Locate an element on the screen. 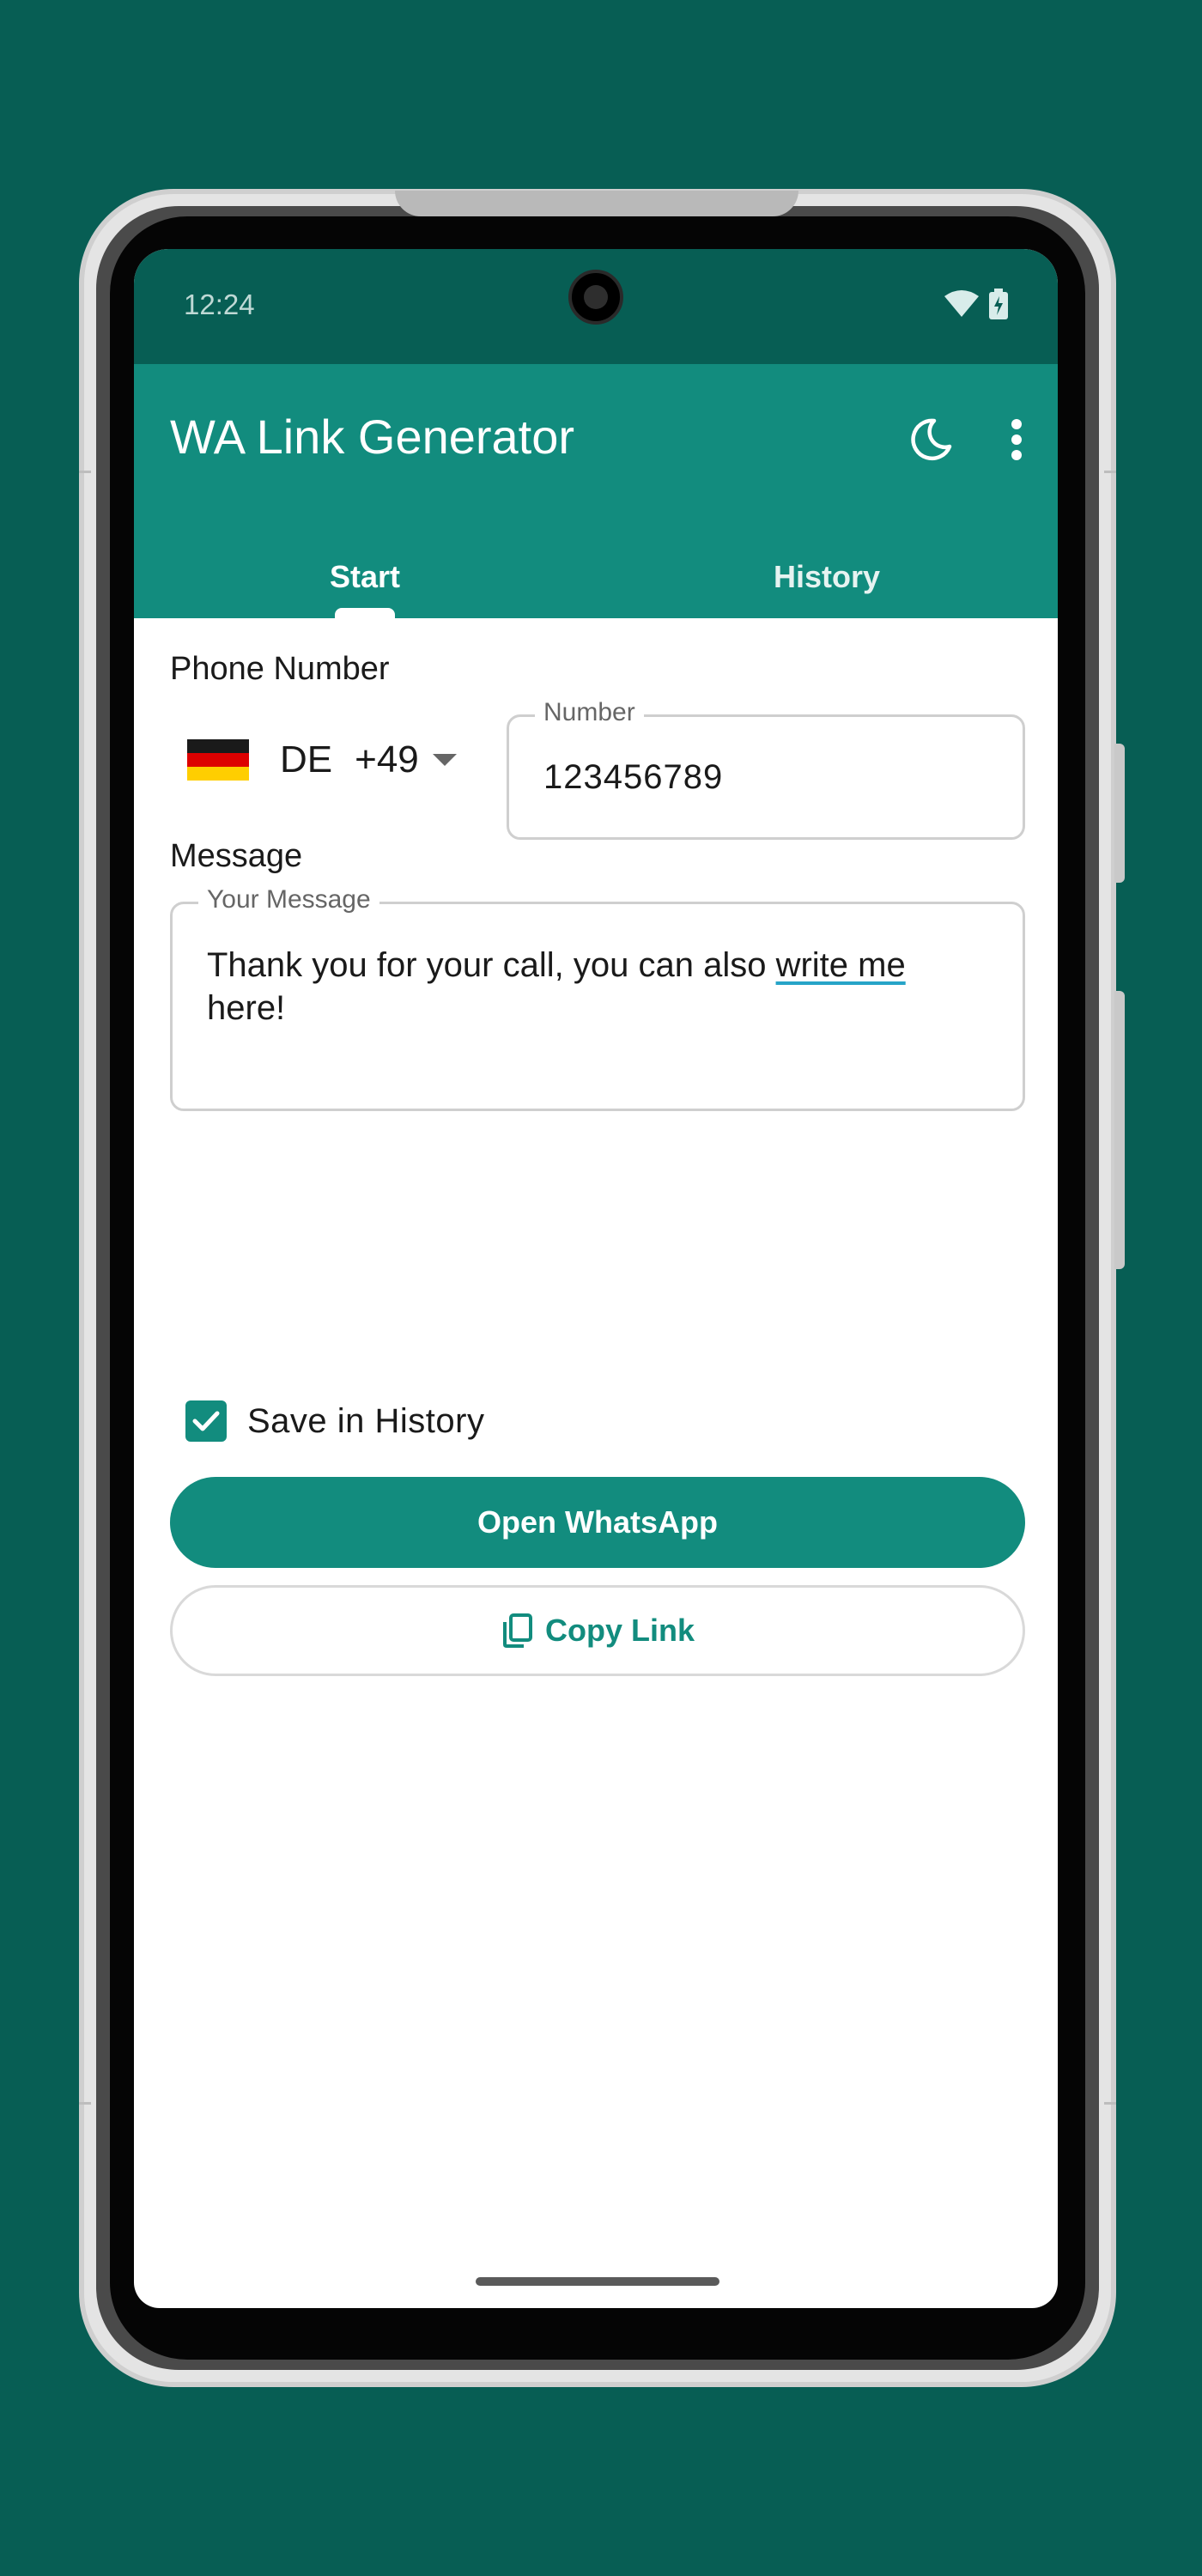 Image resolution: width=1202 pixels, height=2576 pixels. copy-link-button: Copy Link is located at coordinates (597, 1631).